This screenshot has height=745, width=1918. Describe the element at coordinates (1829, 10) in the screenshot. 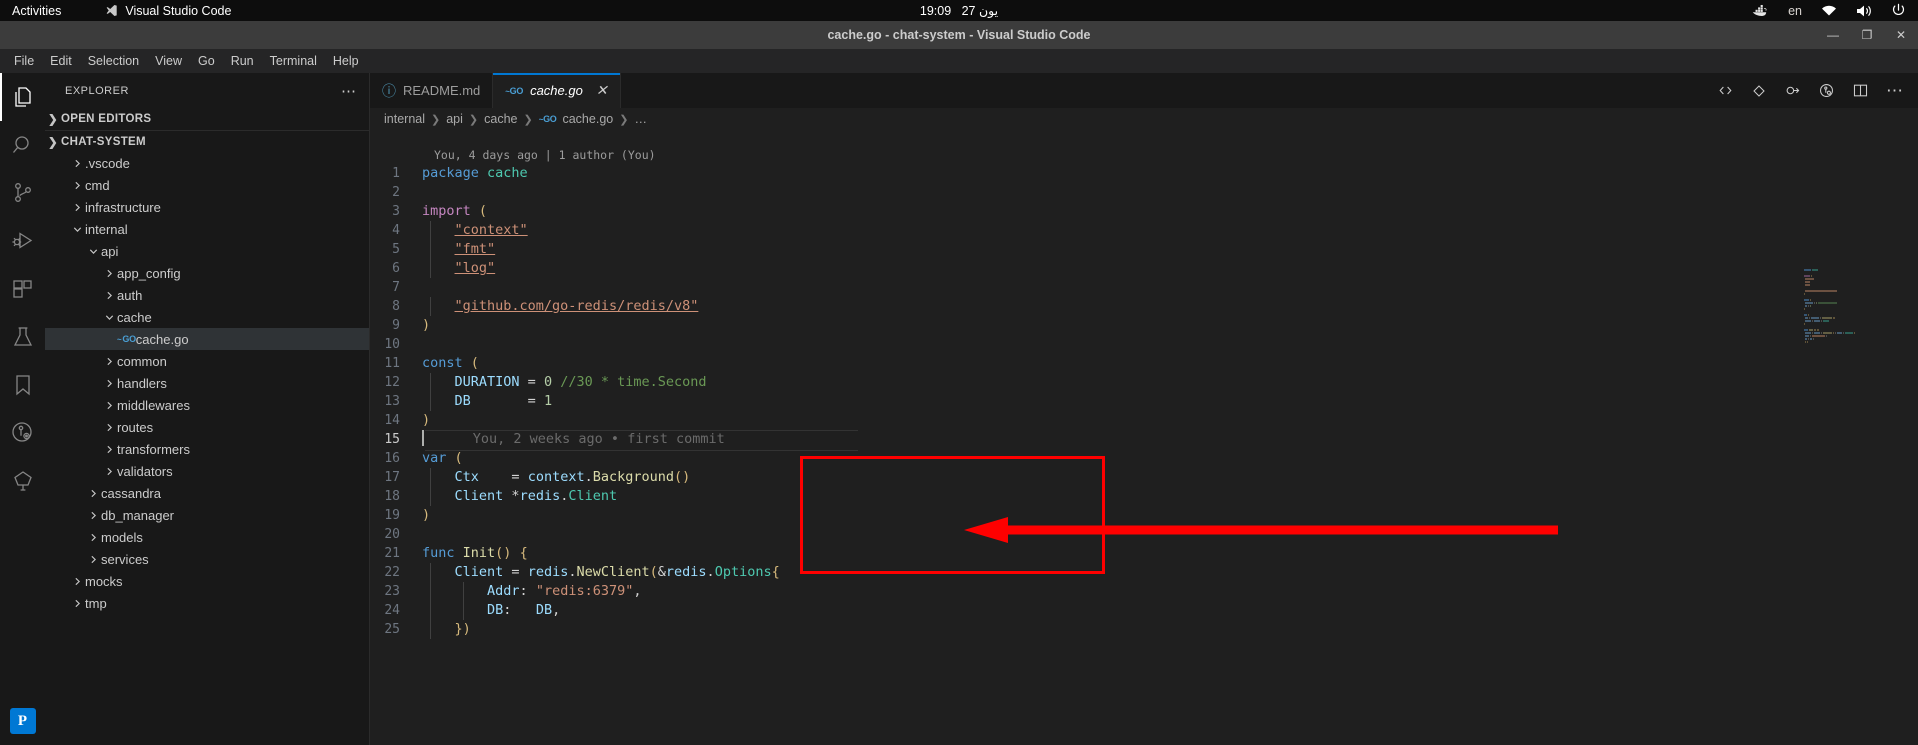

I see `wifi-icon` at that location.